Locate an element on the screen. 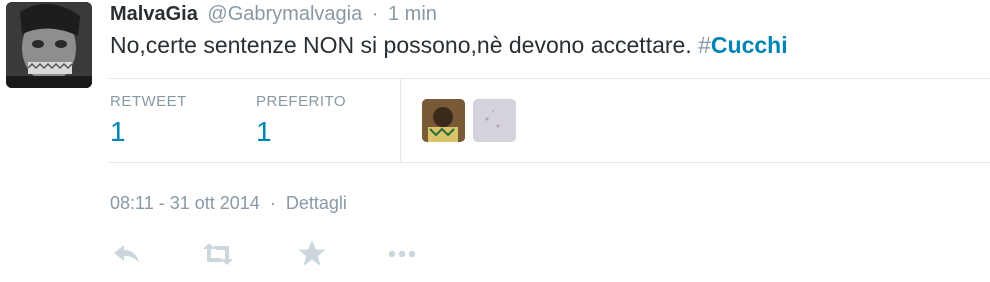  stats-divider-bottom is located at coordinates (549, 162).